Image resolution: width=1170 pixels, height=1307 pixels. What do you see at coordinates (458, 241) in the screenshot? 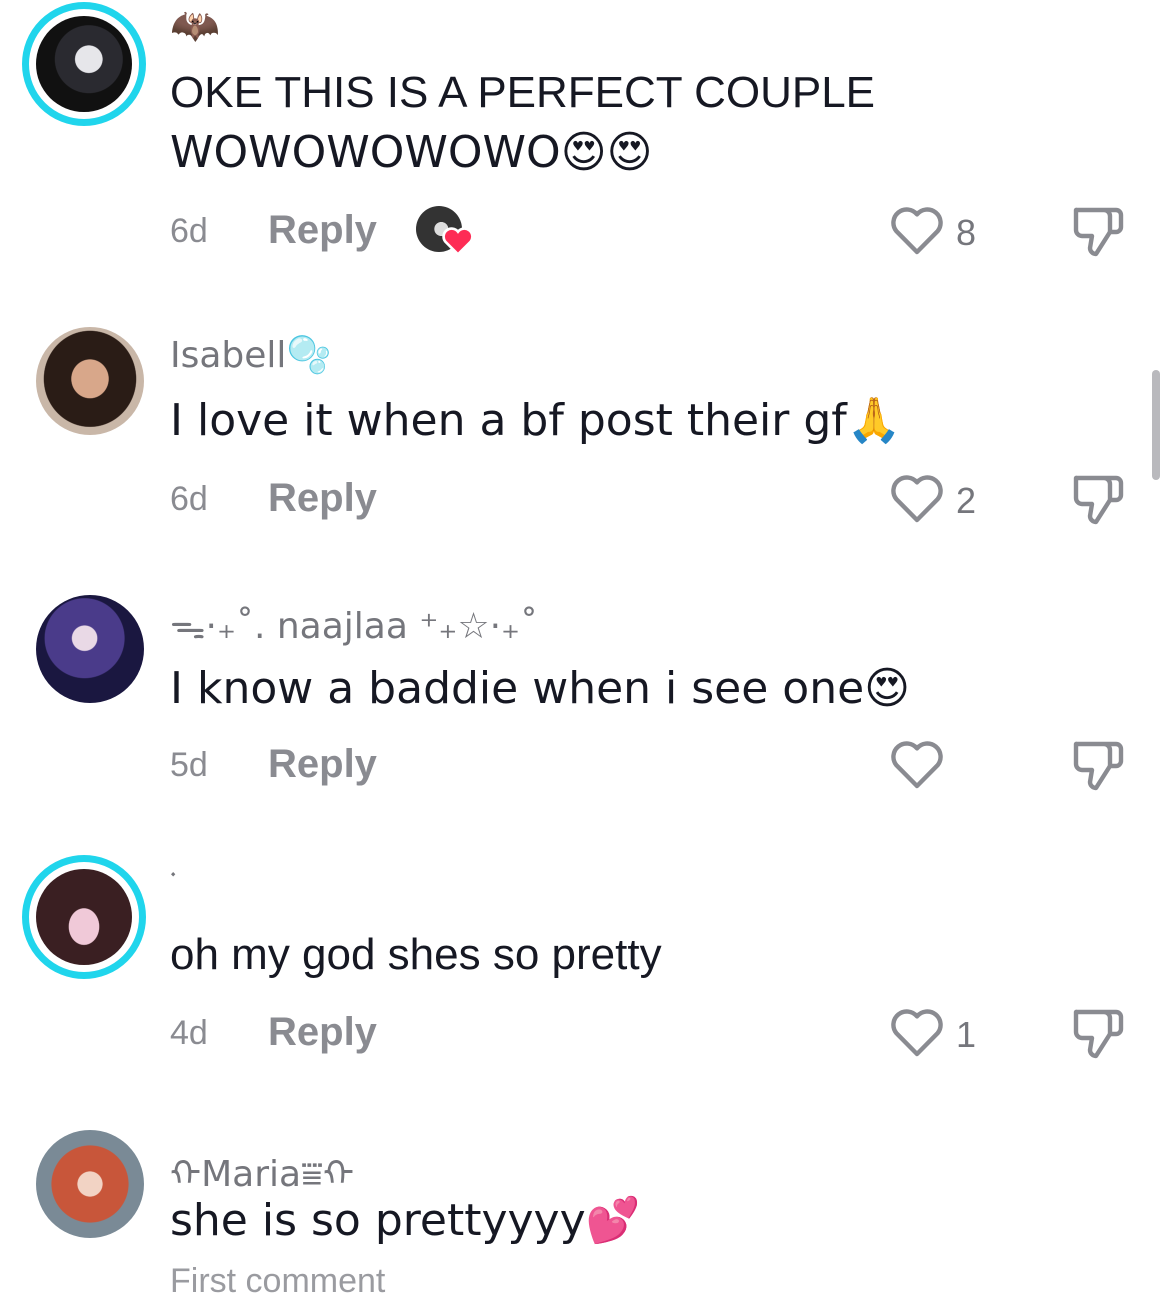
I see `creator-liked-heart-icon` at bounding box center [458, 241].